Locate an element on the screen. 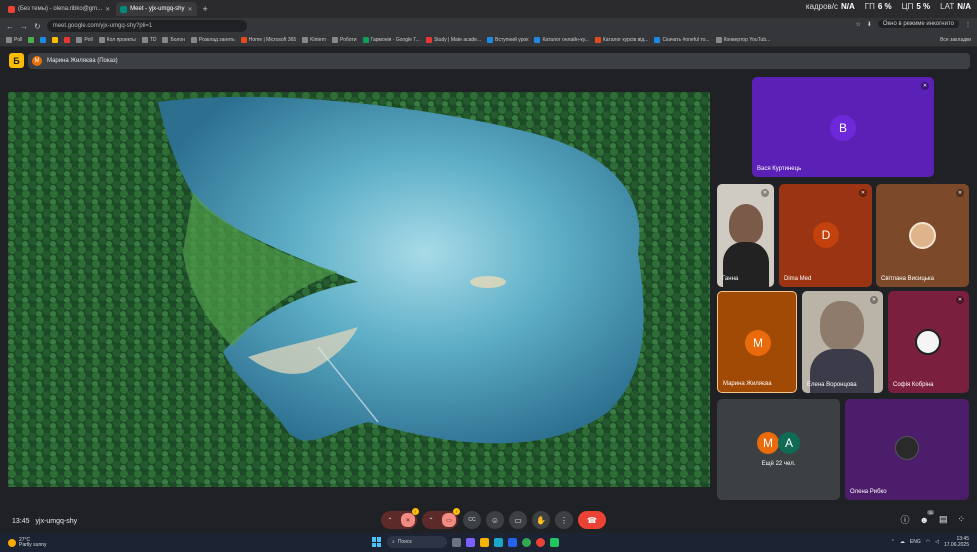 The image size is (977, 552). cloud-icon: ☁ is located at coordinates (902, 542).